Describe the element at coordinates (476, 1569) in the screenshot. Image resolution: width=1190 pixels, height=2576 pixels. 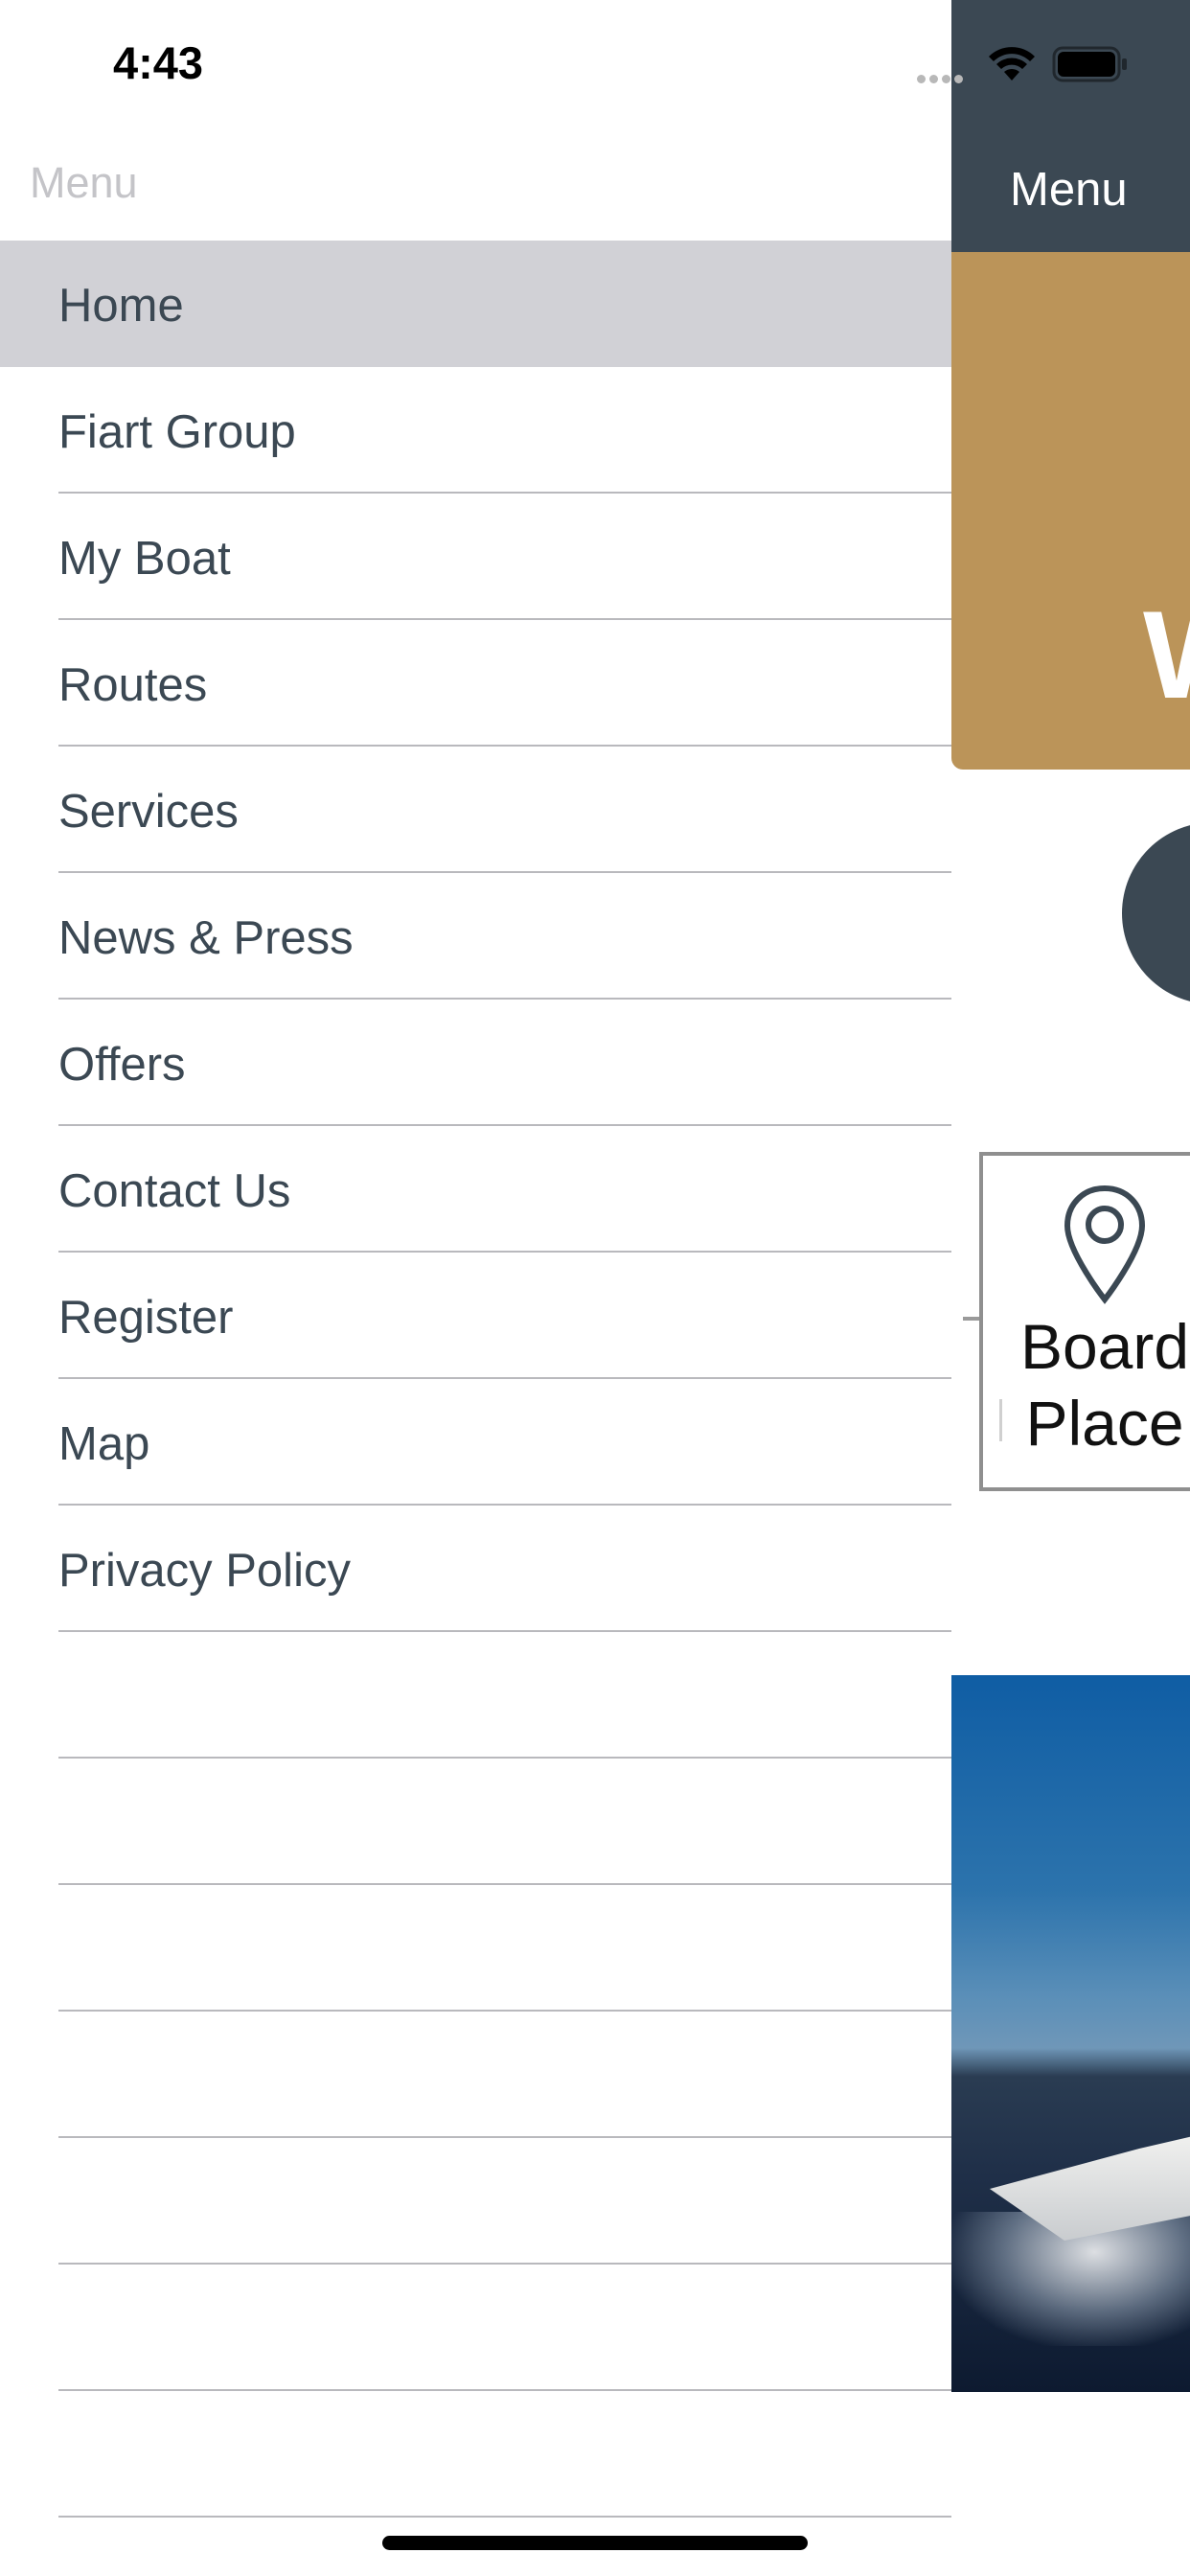
I see `menu-item-privacy-policy: Privacy Policy` at that location.